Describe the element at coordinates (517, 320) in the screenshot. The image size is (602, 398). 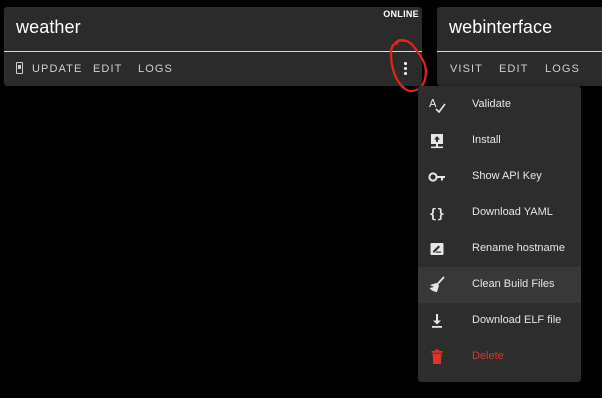
I see `menu-item-label: Download ELF file` at that location.